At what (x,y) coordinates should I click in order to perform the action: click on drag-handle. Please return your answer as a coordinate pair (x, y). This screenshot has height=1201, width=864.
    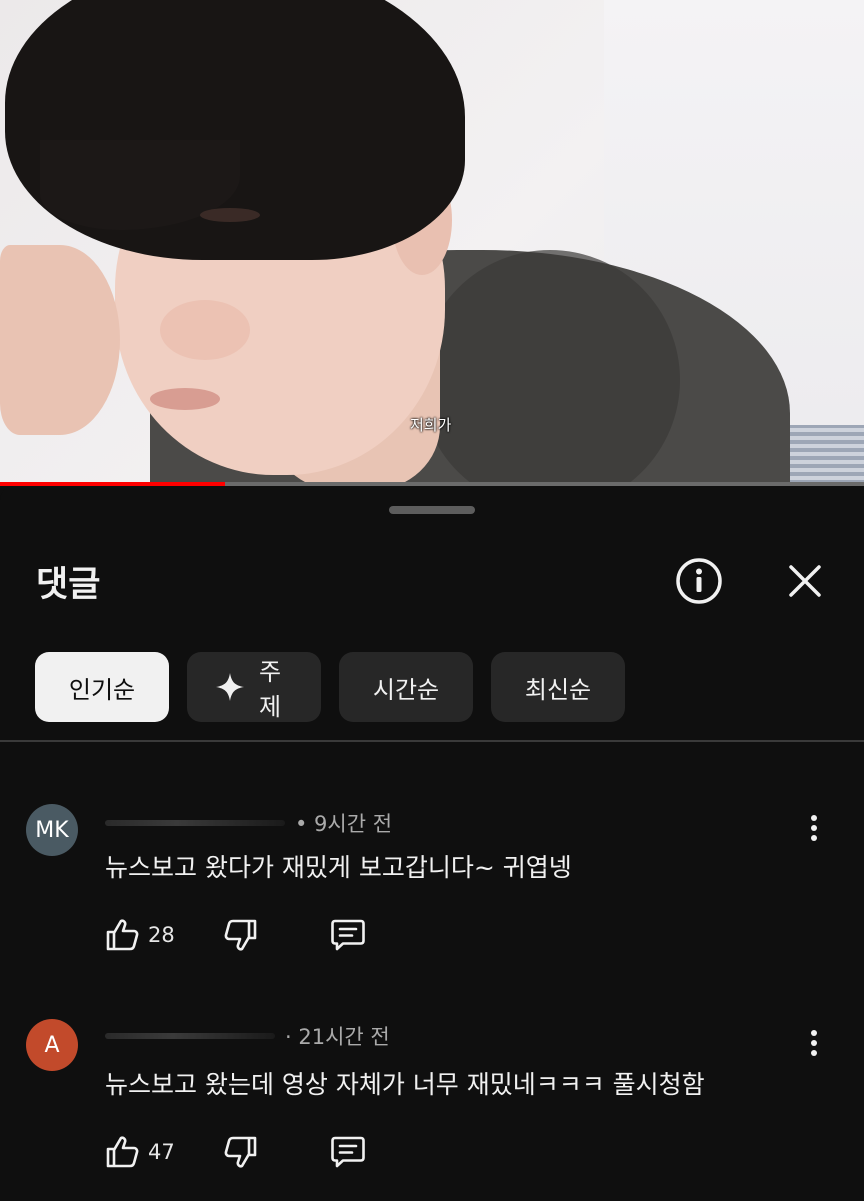
    Looking at the image, I should click on (432, 510).